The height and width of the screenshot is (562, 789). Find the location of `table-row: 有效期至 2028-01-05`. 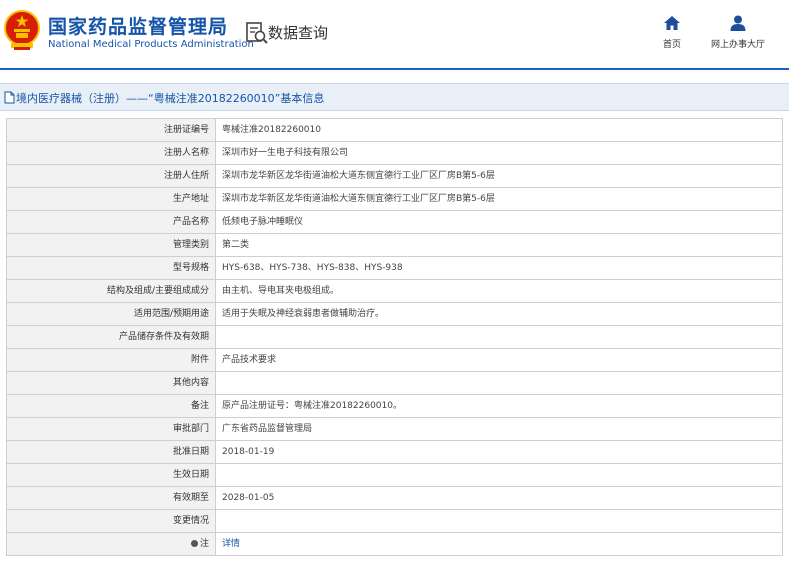

table-row: 有效期至 2028-01-05 is located at coordinates (394, 498).